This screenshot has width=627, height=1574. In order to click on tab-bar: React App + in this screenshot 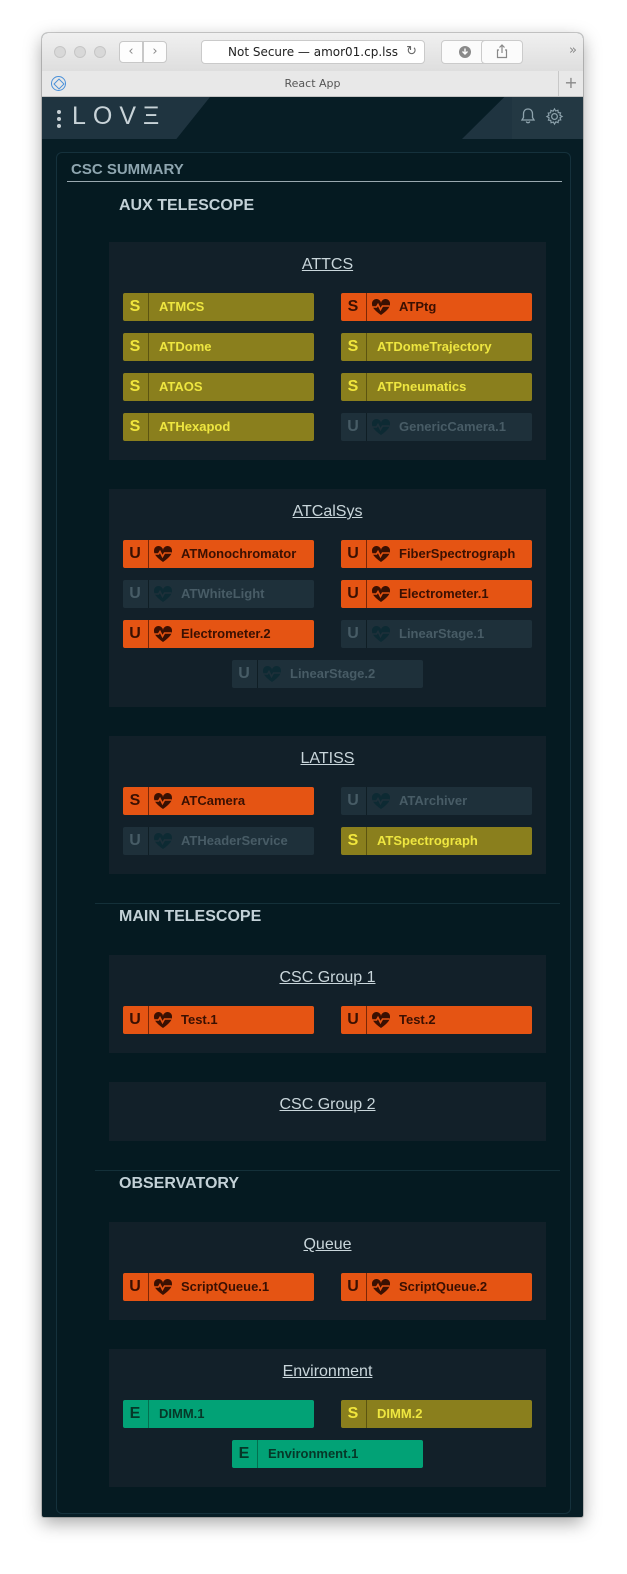, I will do `click(312, 84)`.